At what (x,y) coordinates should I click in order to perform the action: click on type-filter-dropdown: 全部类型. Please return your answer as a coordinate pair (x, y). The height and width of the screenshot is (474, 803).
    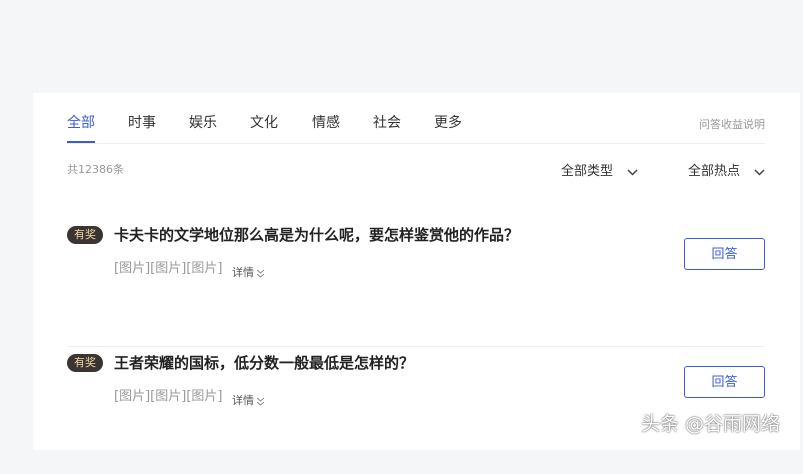
    Looking at the image, I should click on (599, 172).